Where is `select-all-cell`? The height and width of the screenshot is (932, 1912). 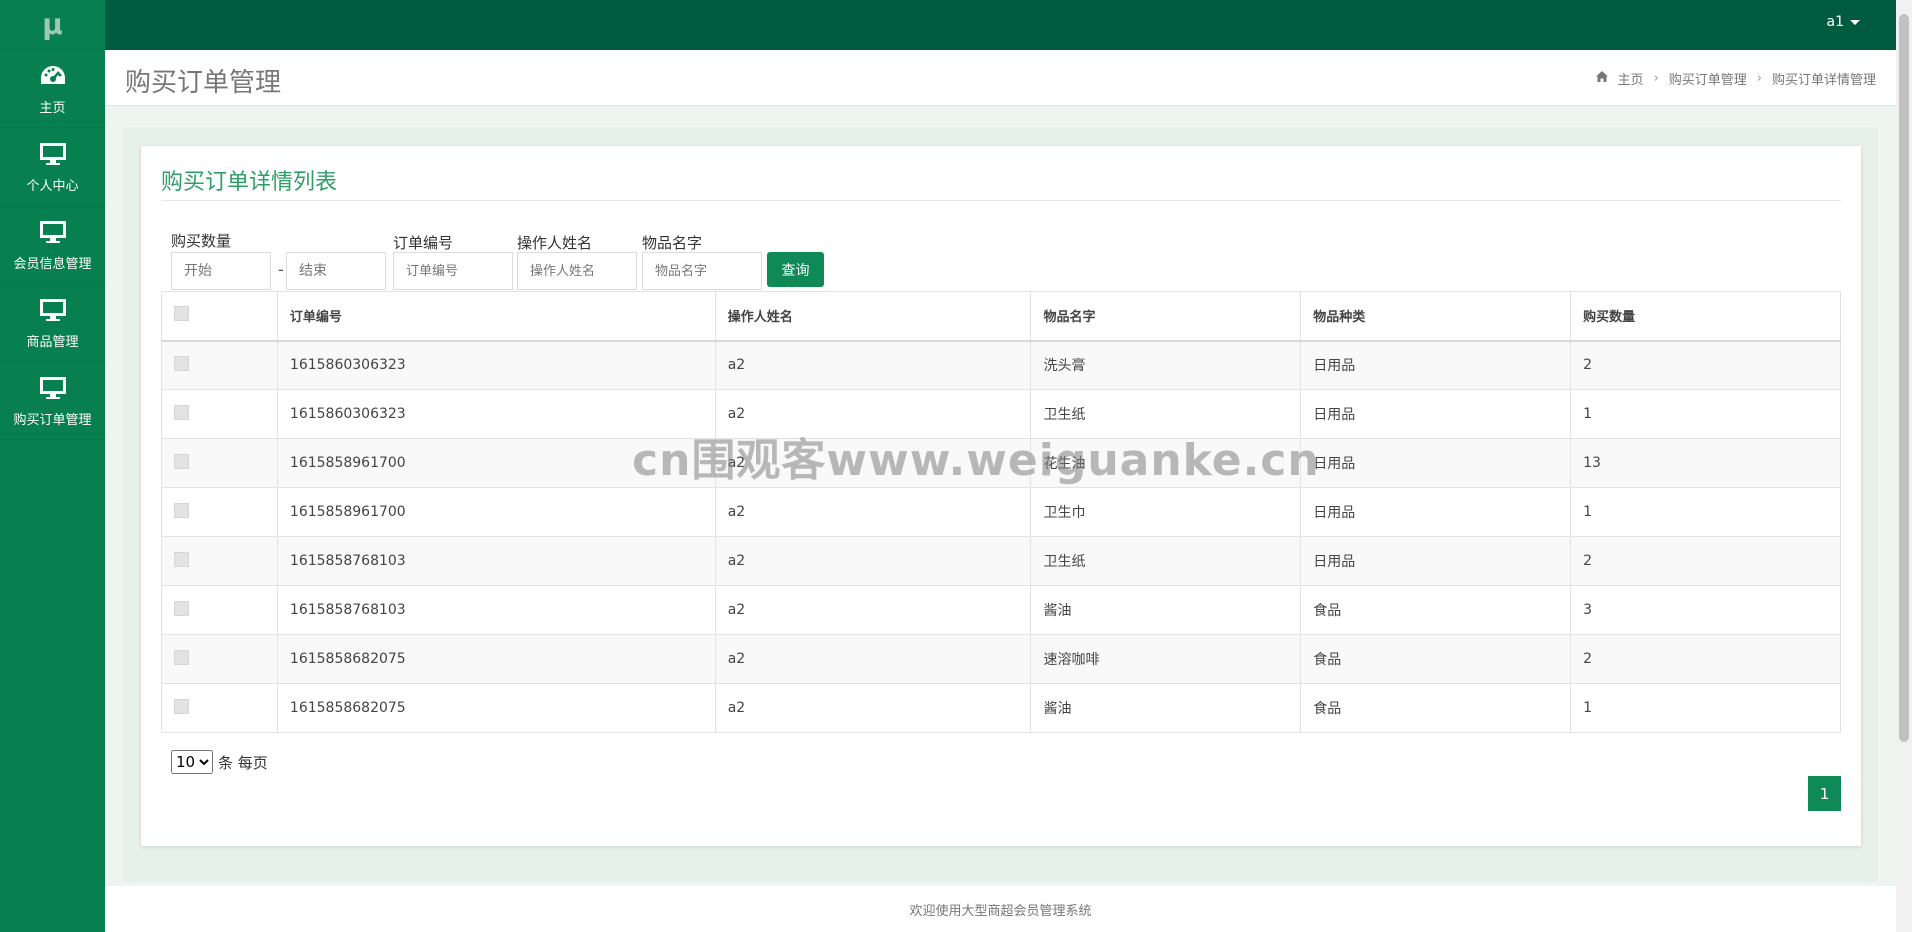
select-all-cell is located at coordinates (219, 316).